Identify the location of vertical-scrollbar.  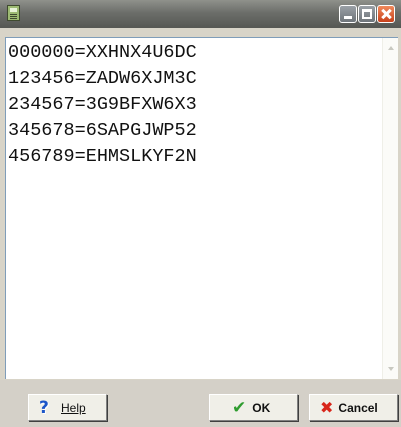
(390, 208).